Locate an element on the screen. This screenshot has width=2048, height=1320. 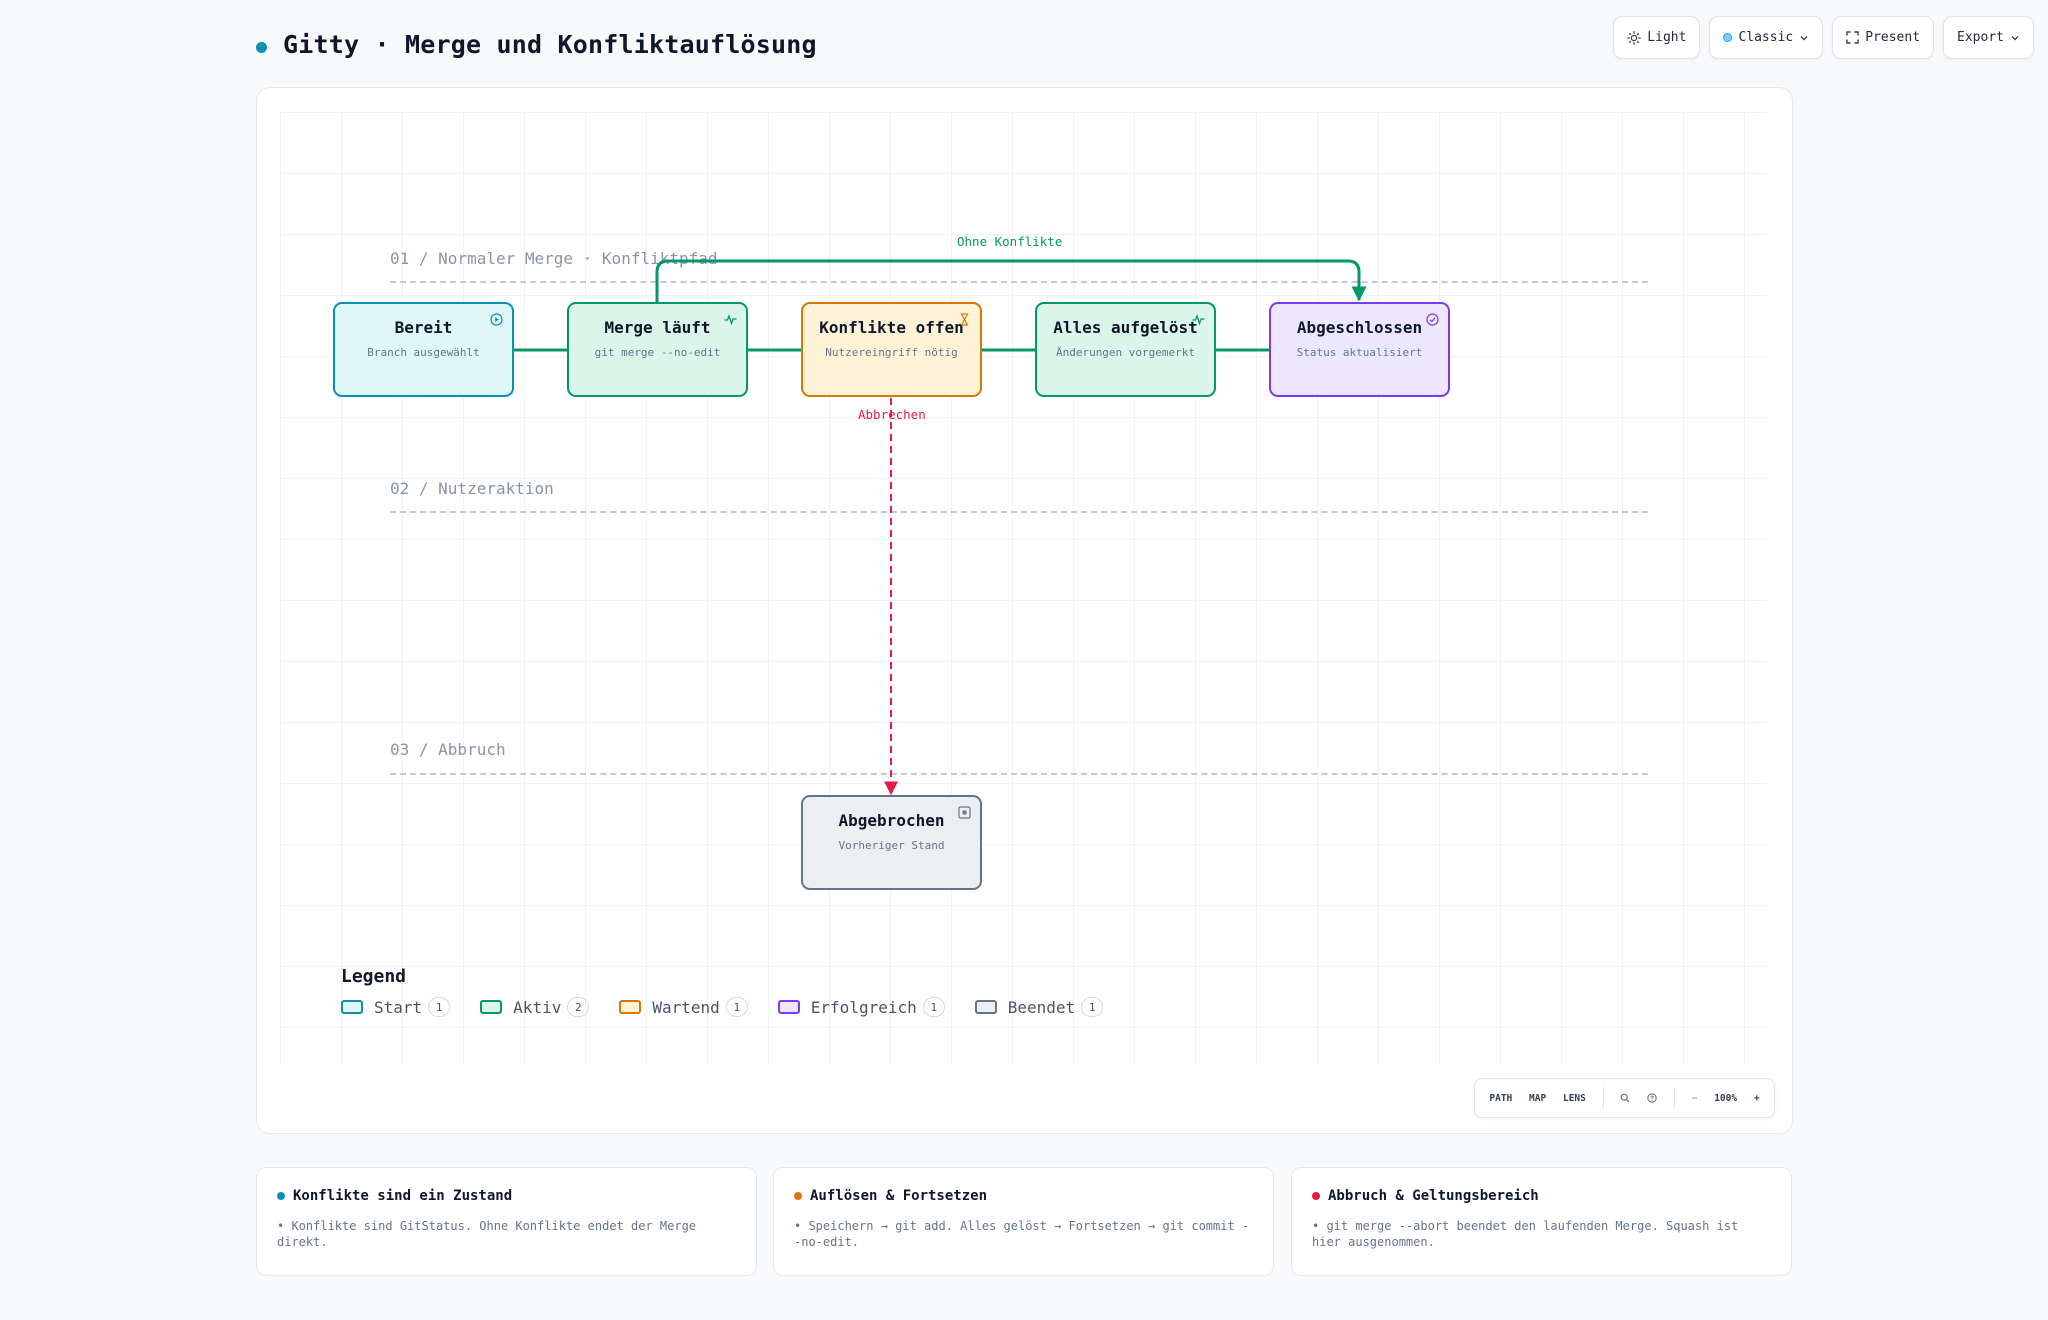
legend-item-beendet: Beendet 1 is located at coordinates (1039, 1007).